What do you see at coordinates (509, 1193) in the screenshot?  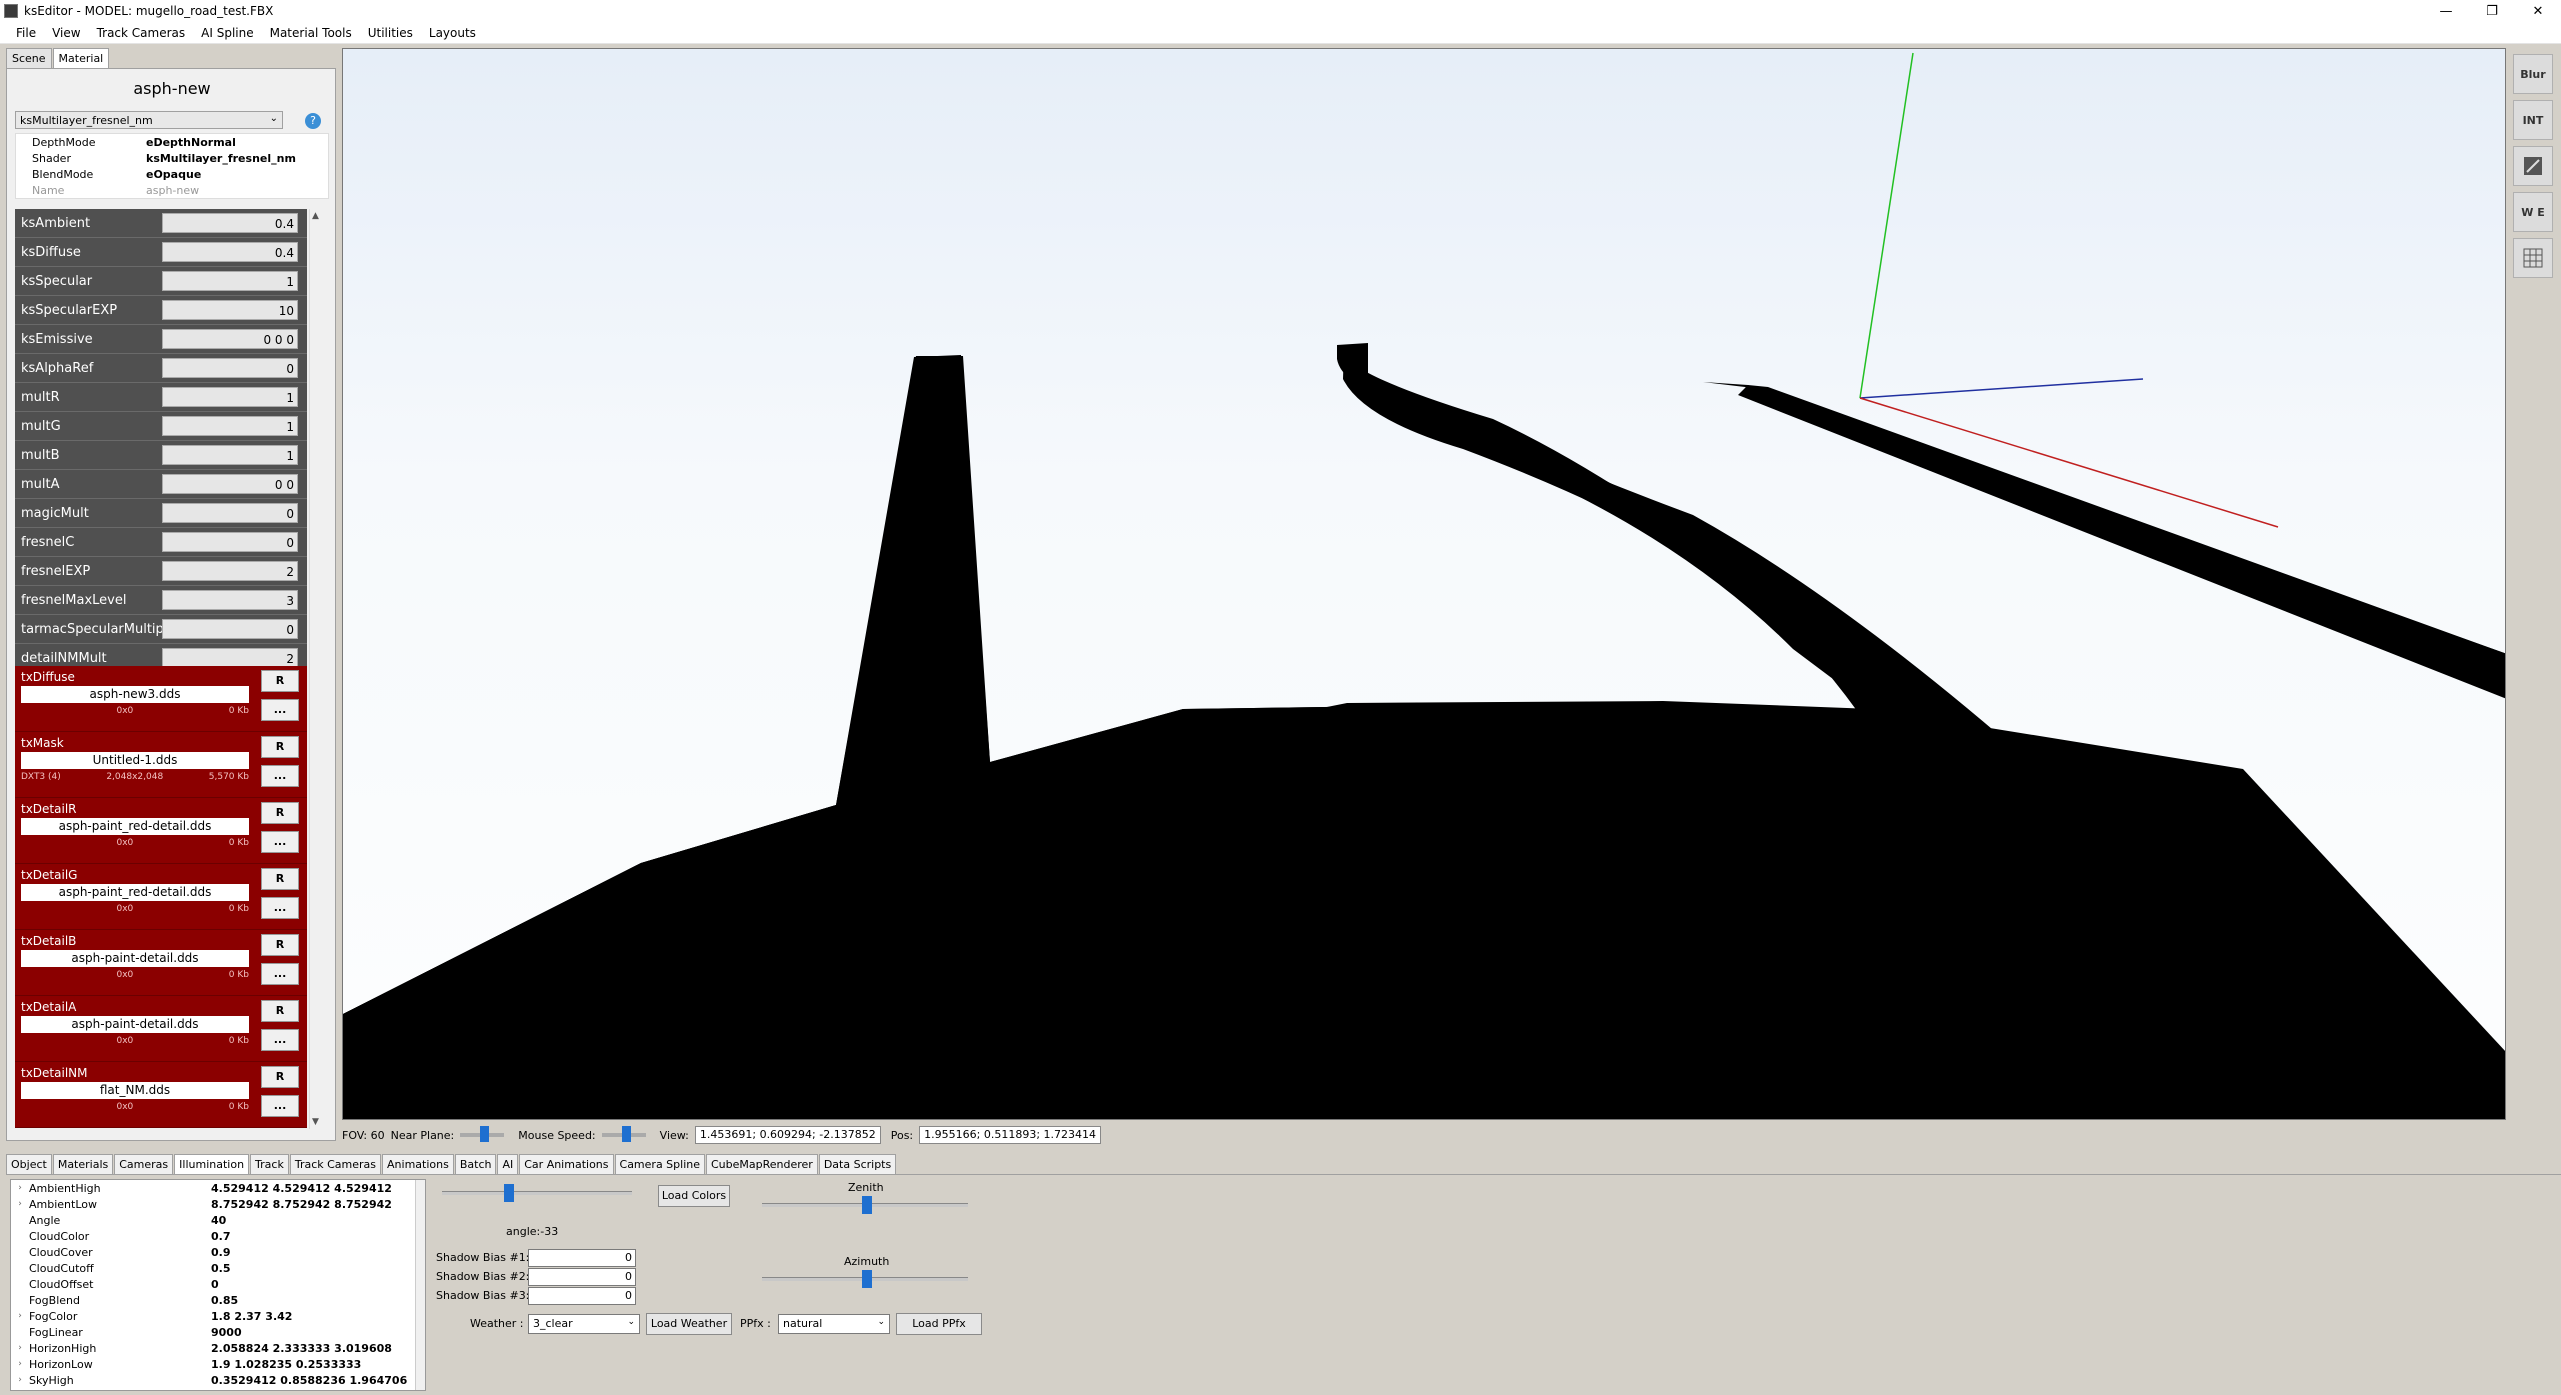 I see `angle-slider-knob` at bounding box center [509, 1193].